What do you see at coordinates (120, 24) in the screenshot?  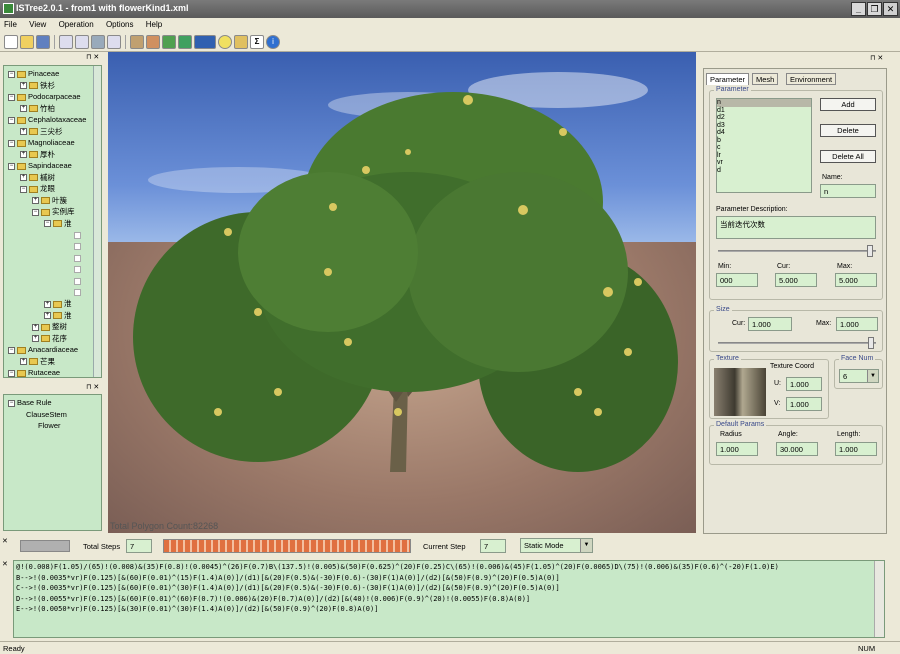 I see `menu-options: Options` at bounding box center [120, 24].